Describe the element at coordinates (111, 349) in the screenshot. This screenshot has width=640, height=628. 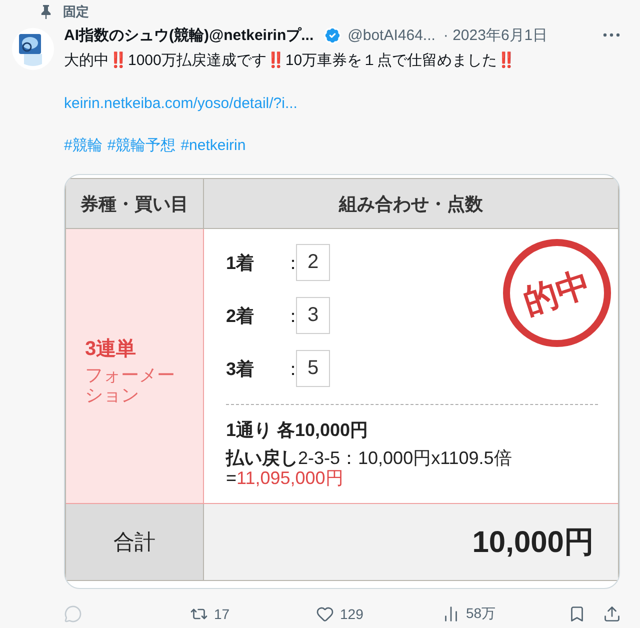
I see `bet-type-name: 3連単` at that location.